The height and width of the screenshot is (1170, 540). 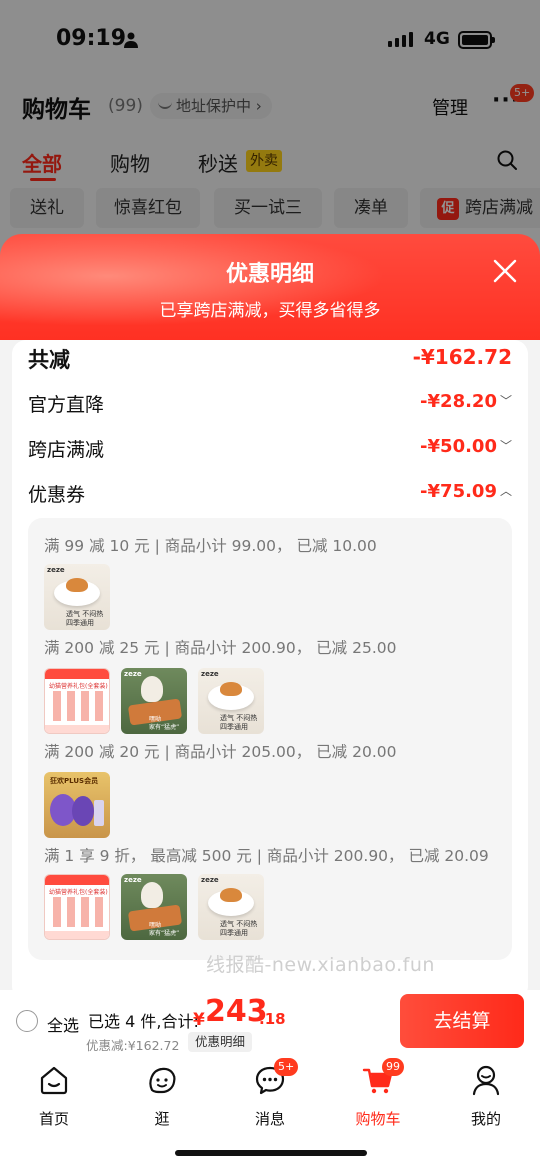 What do you see at coordinates (270, 359) in the screenshot?
I see `total-discount-row: 共减 -¥162.72` at bounding box center [270, 359].